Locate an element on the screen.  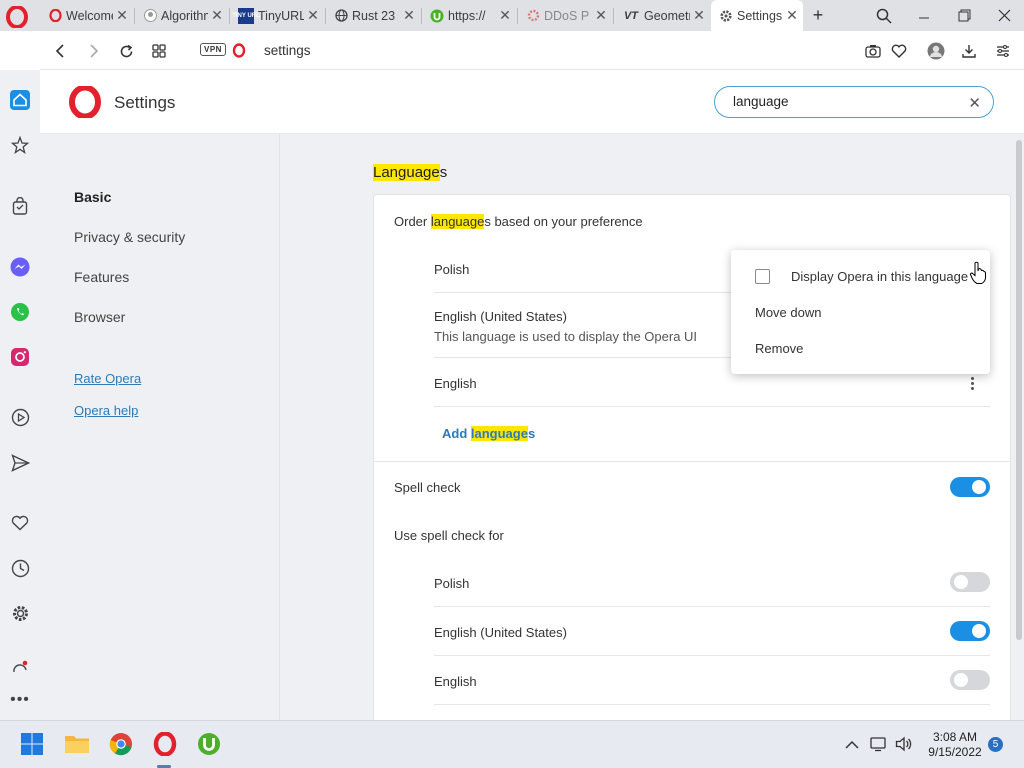
language-row-english-us: English (United States) is located at coordinates (500, 316).